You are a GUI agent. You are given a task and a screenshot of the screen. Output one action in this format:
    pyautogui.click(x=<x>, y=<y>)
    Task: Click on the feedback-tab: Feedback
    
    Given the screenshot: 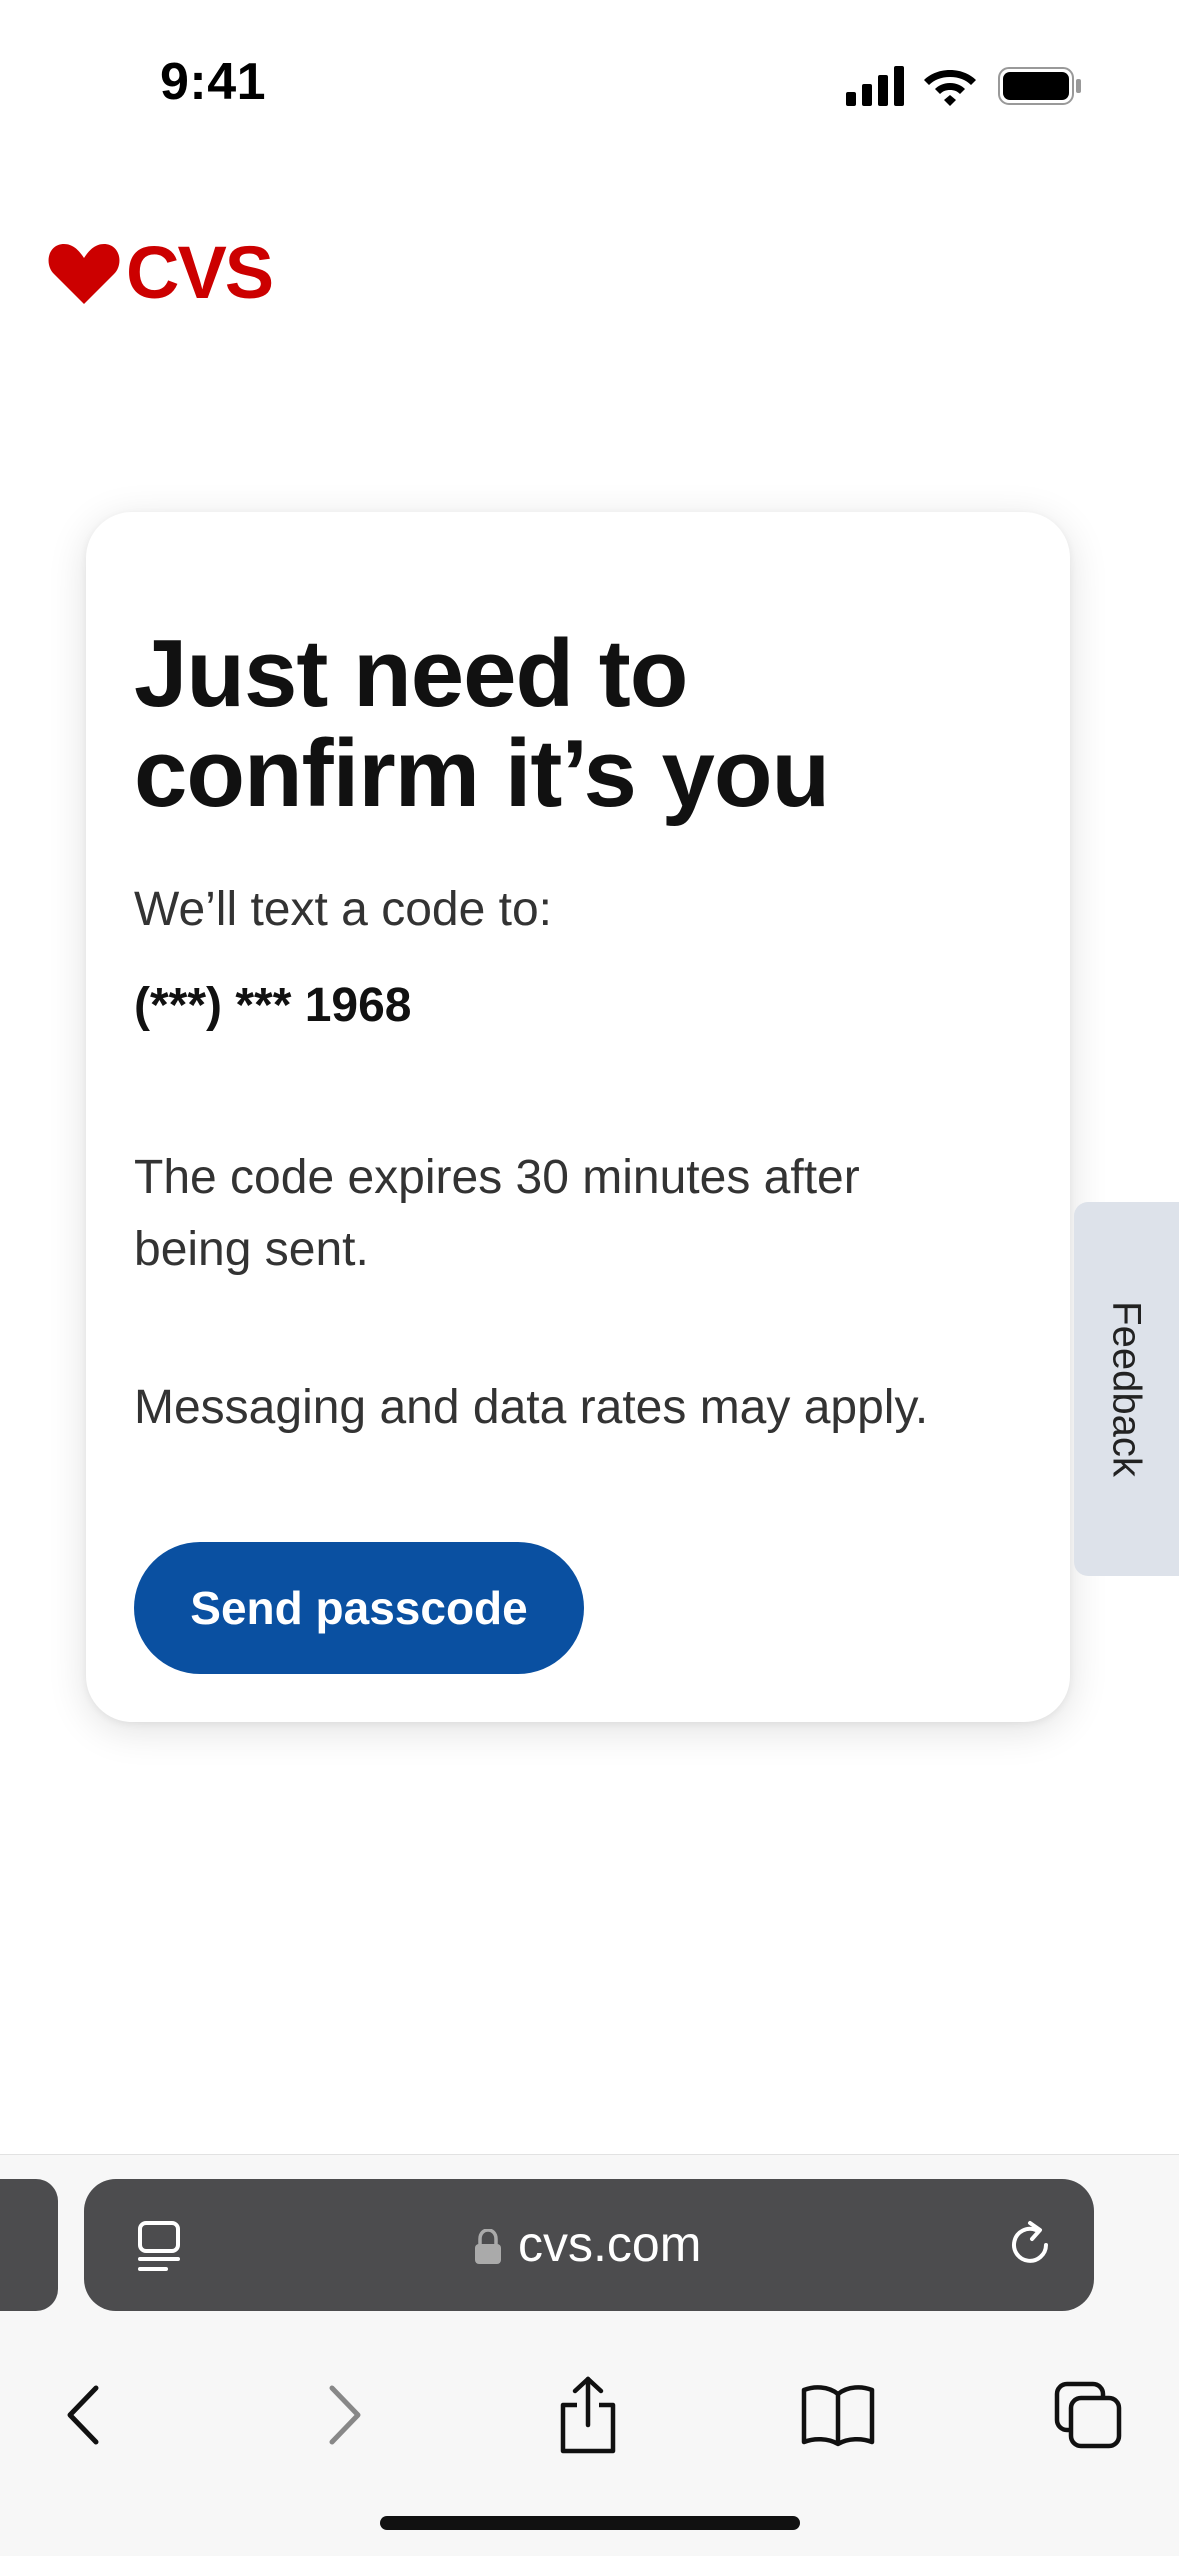 What is the action you would take?
    pyautogui.click(x=1126, y=1389)
    